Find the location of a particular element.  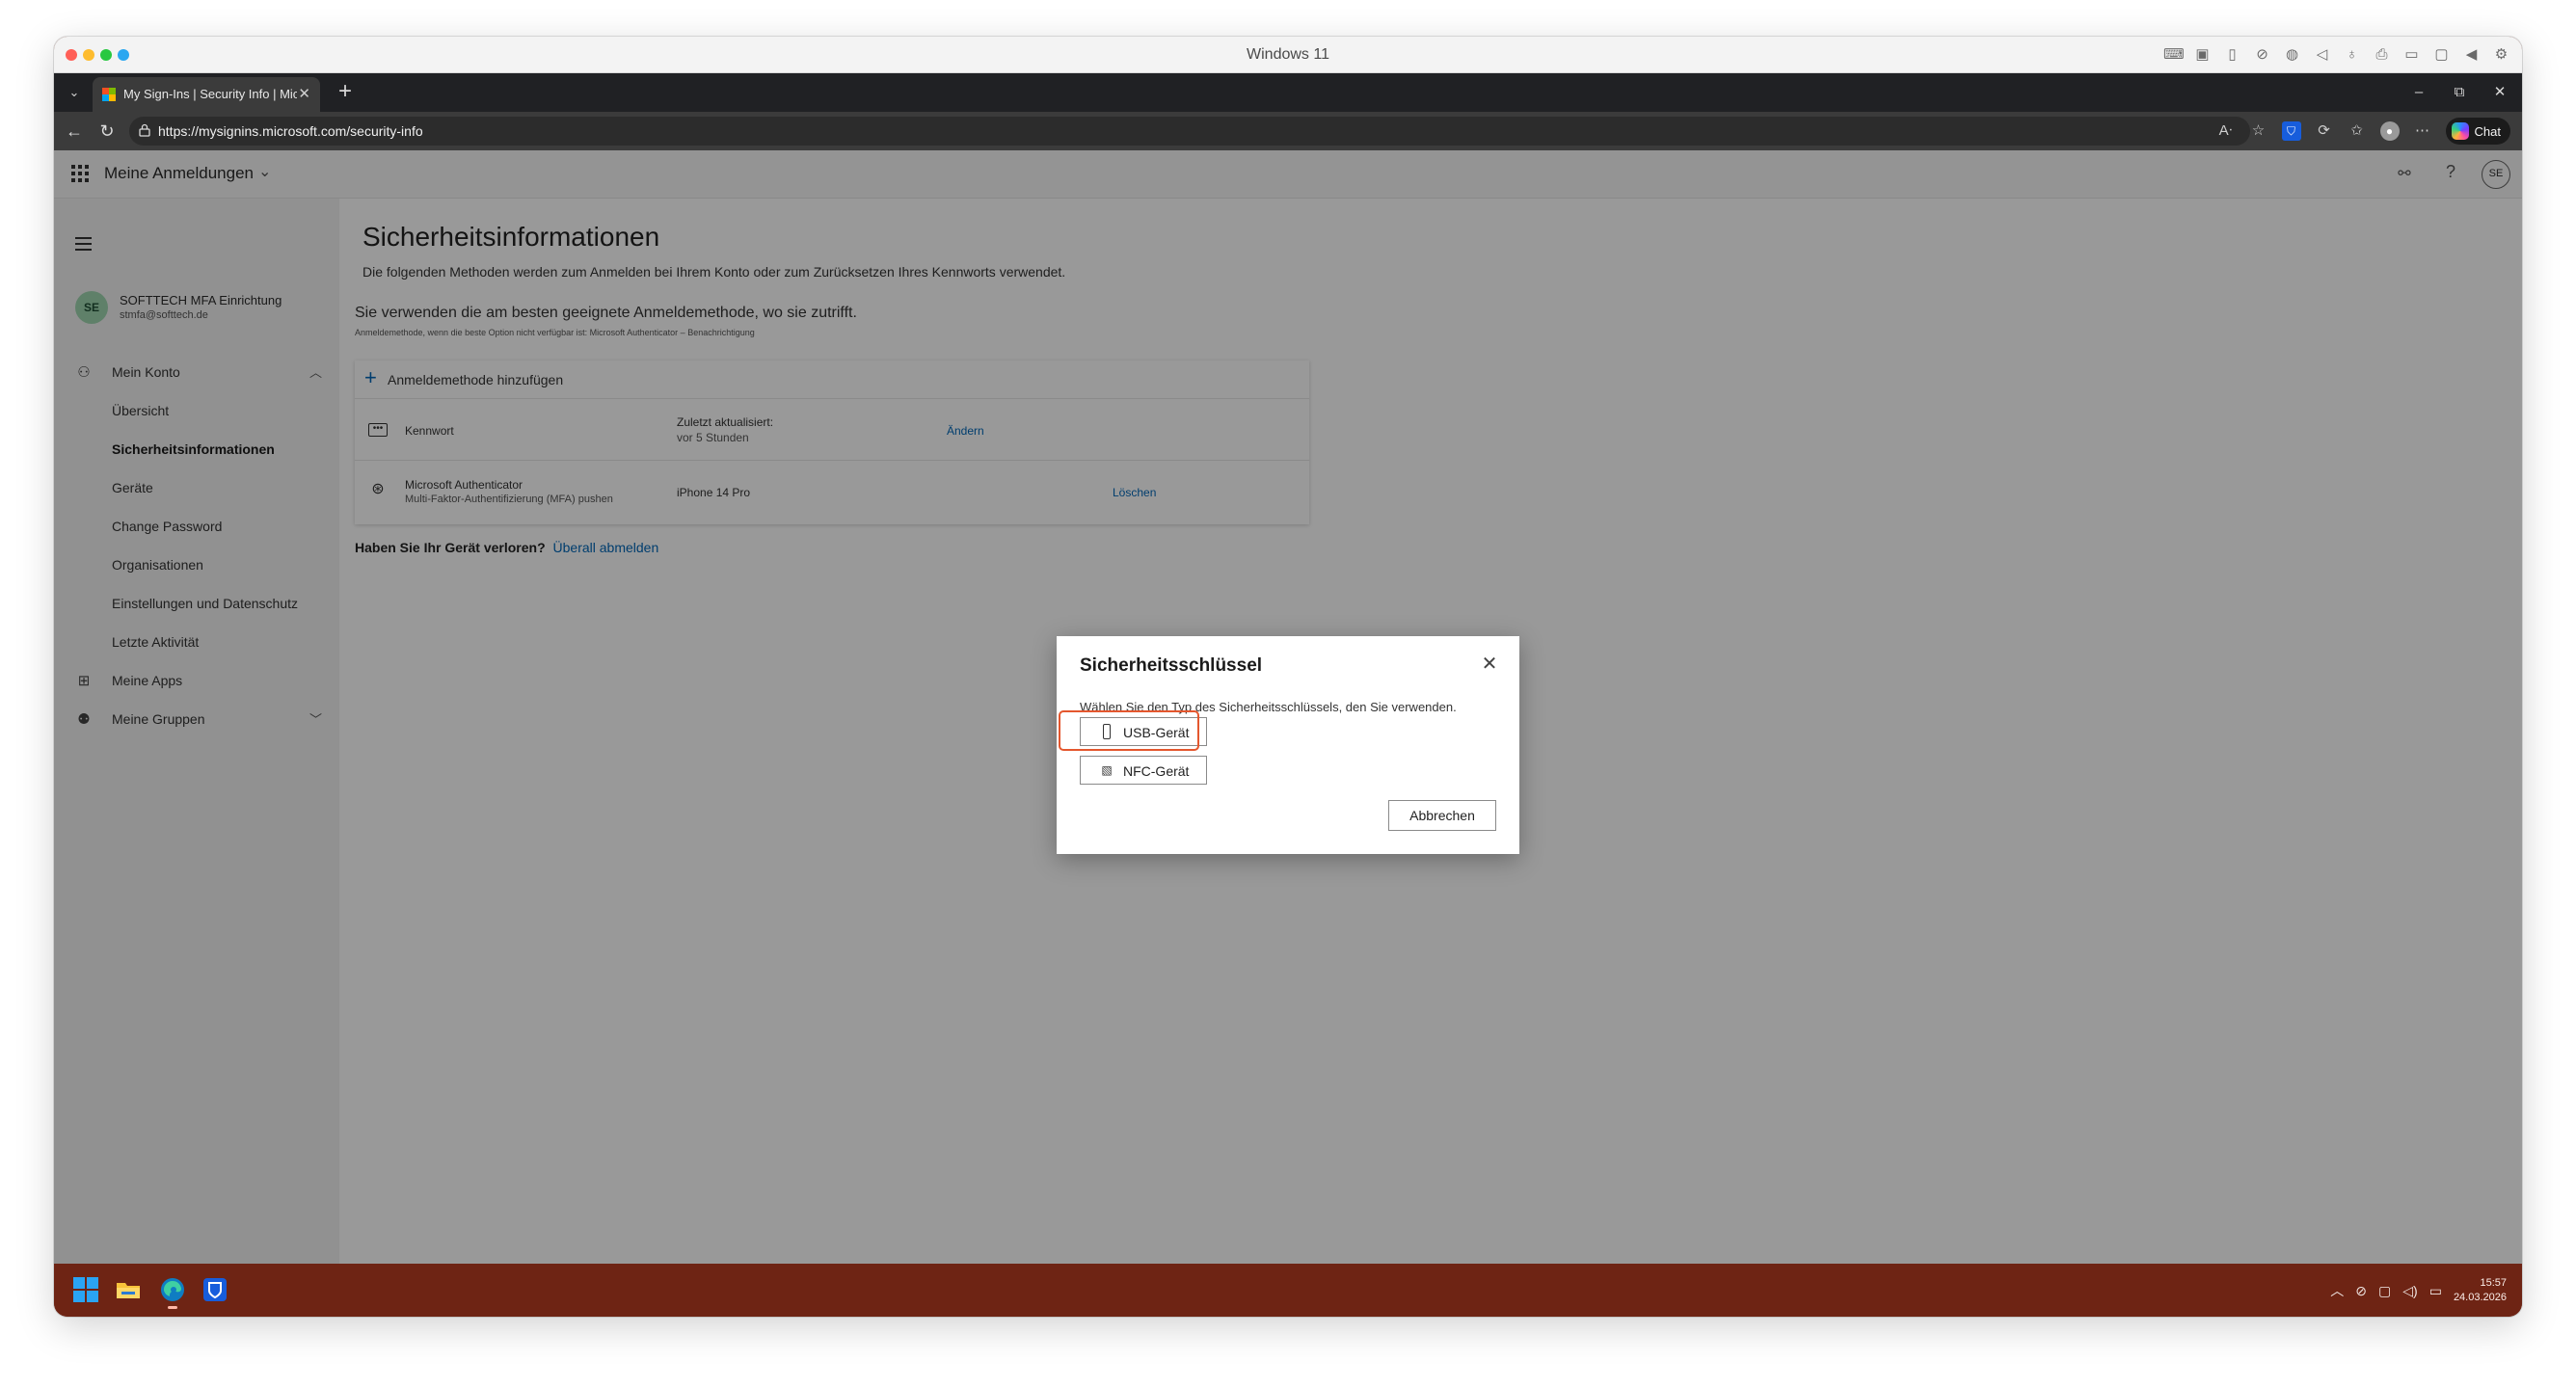

browser-minimize-button: – is located at coordinates (2419, 92).